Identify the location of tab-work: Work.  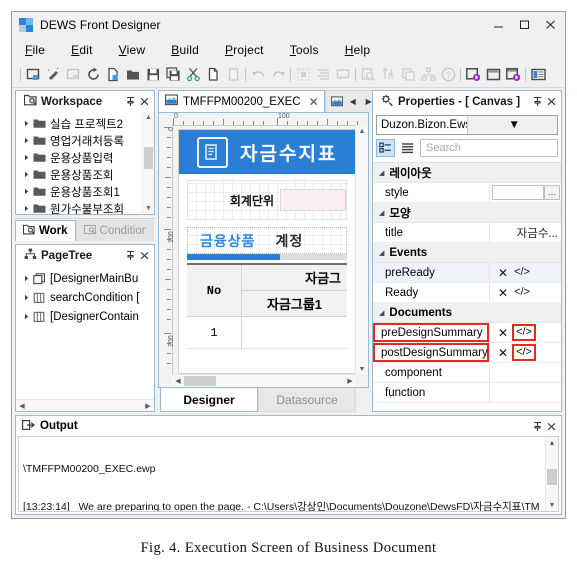
(45, 230).